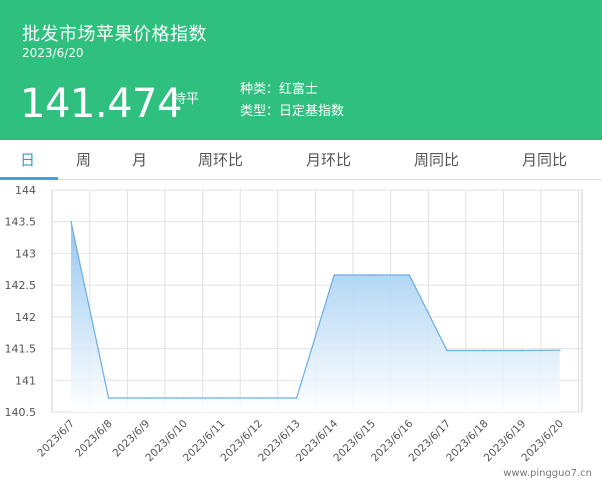 The width and height of the screenshot is (602, 483). Describe the element at coordinates (25, 190) in the screenshot. I see `y-tick-label: 144` at that location.